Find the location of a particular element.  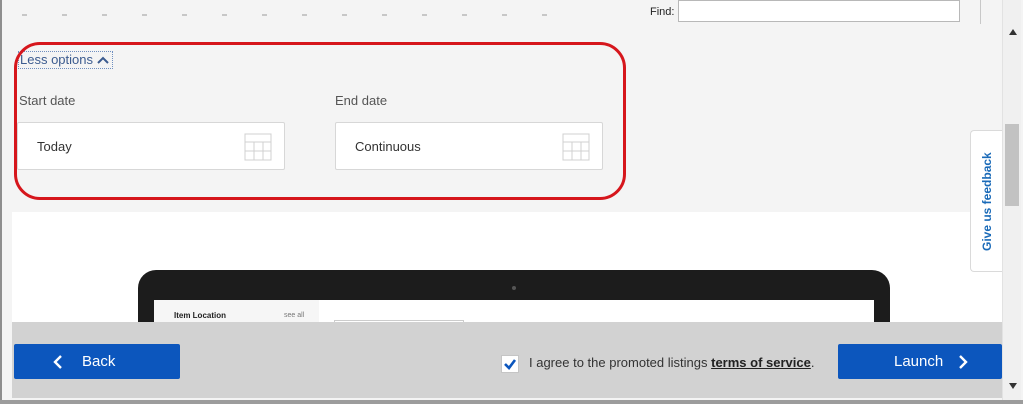

chevron-up-icon is located at coordinates (103, 60).